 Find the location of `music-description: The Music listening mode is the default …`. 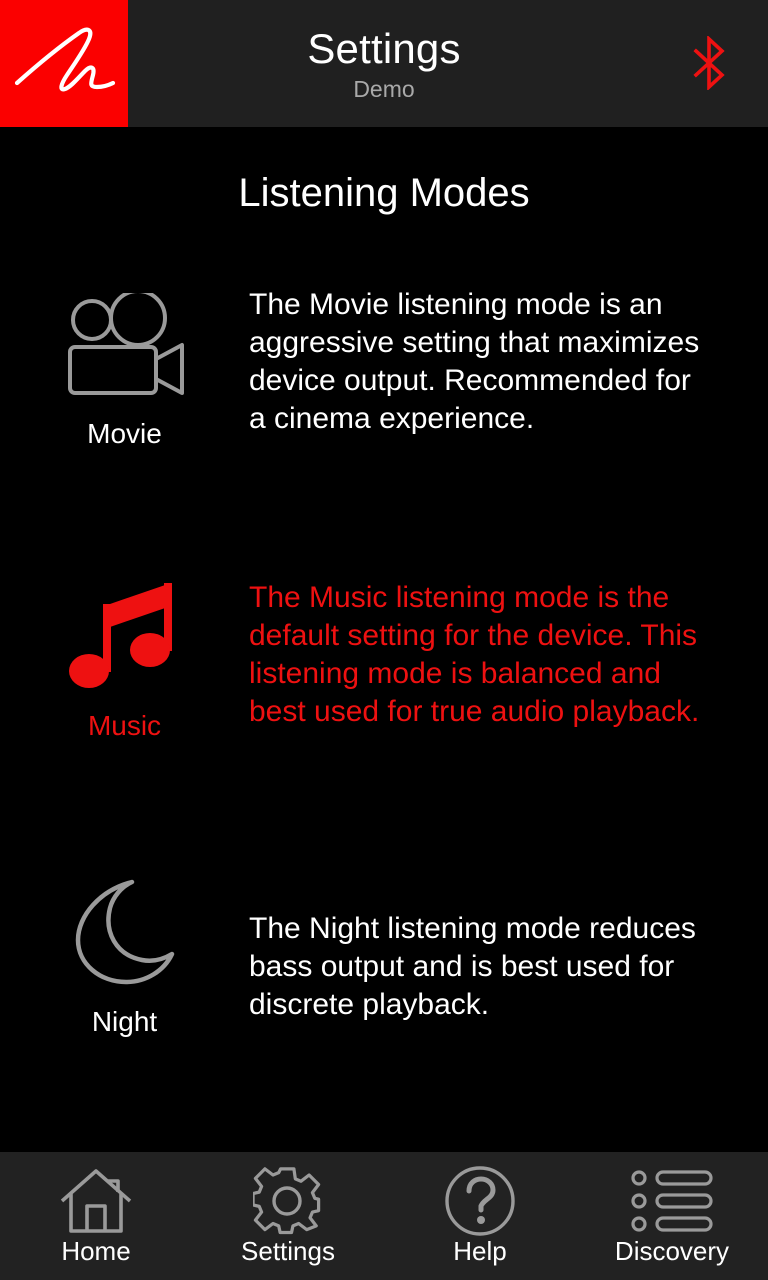

music-description: The Music listening mode is the default … is located at coordinates (474, 654).